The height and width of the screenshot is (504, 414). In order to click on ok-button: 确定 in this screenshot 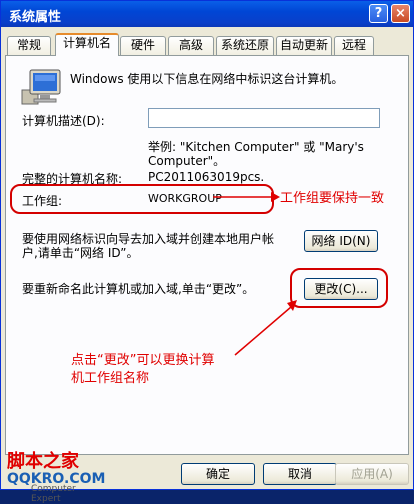, I will do `click(218, 474)`.